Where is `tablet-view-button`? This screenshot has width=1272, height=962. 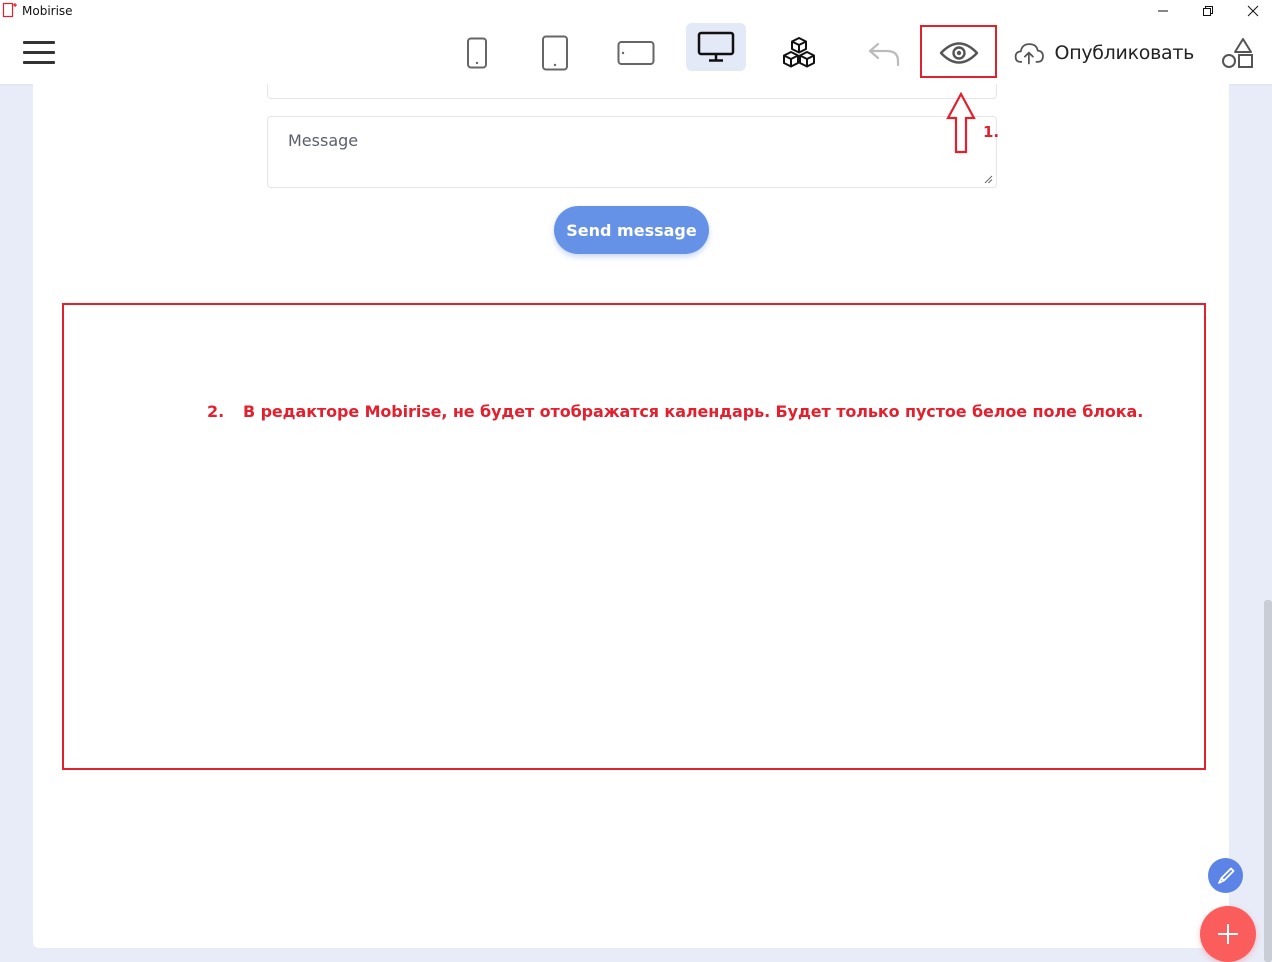 tablet-view-button is located at coordinates (555, 53).